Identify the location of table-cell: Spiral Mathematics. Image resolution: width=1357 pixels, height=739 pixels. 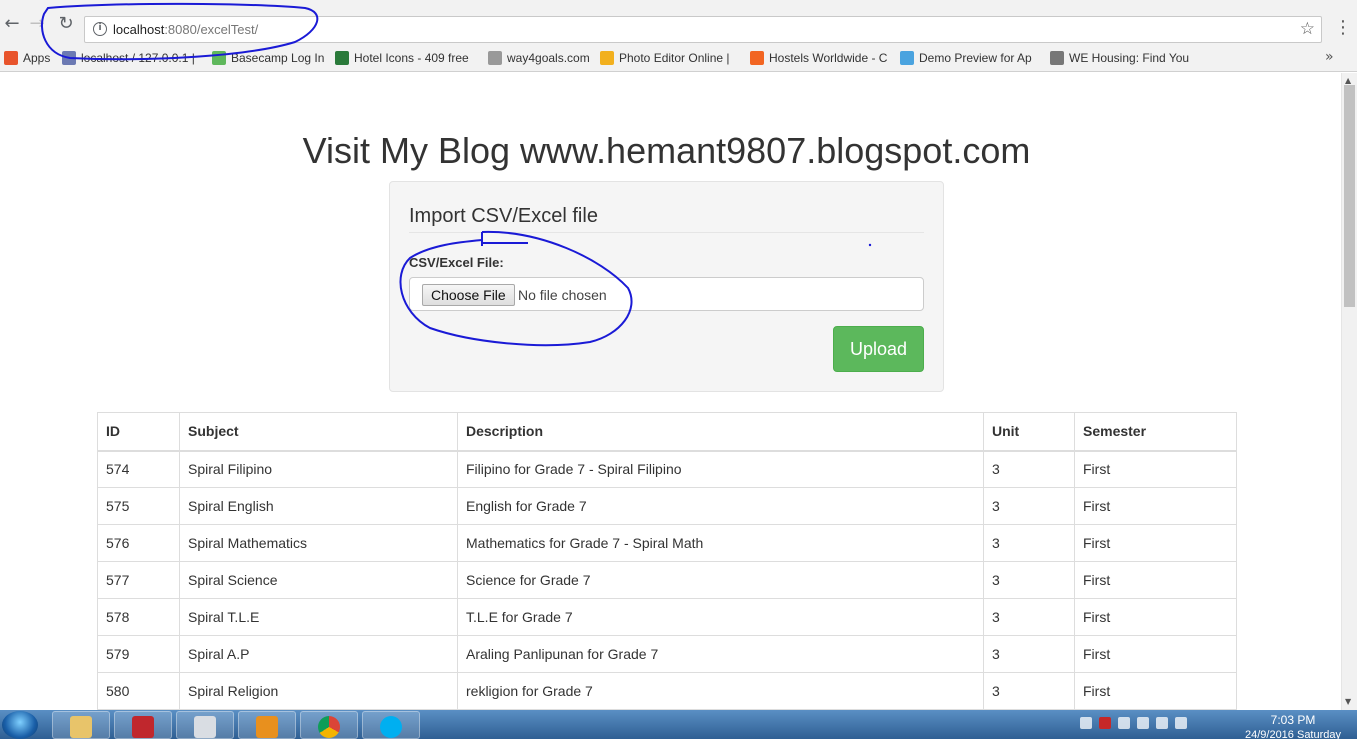
(318, 543).